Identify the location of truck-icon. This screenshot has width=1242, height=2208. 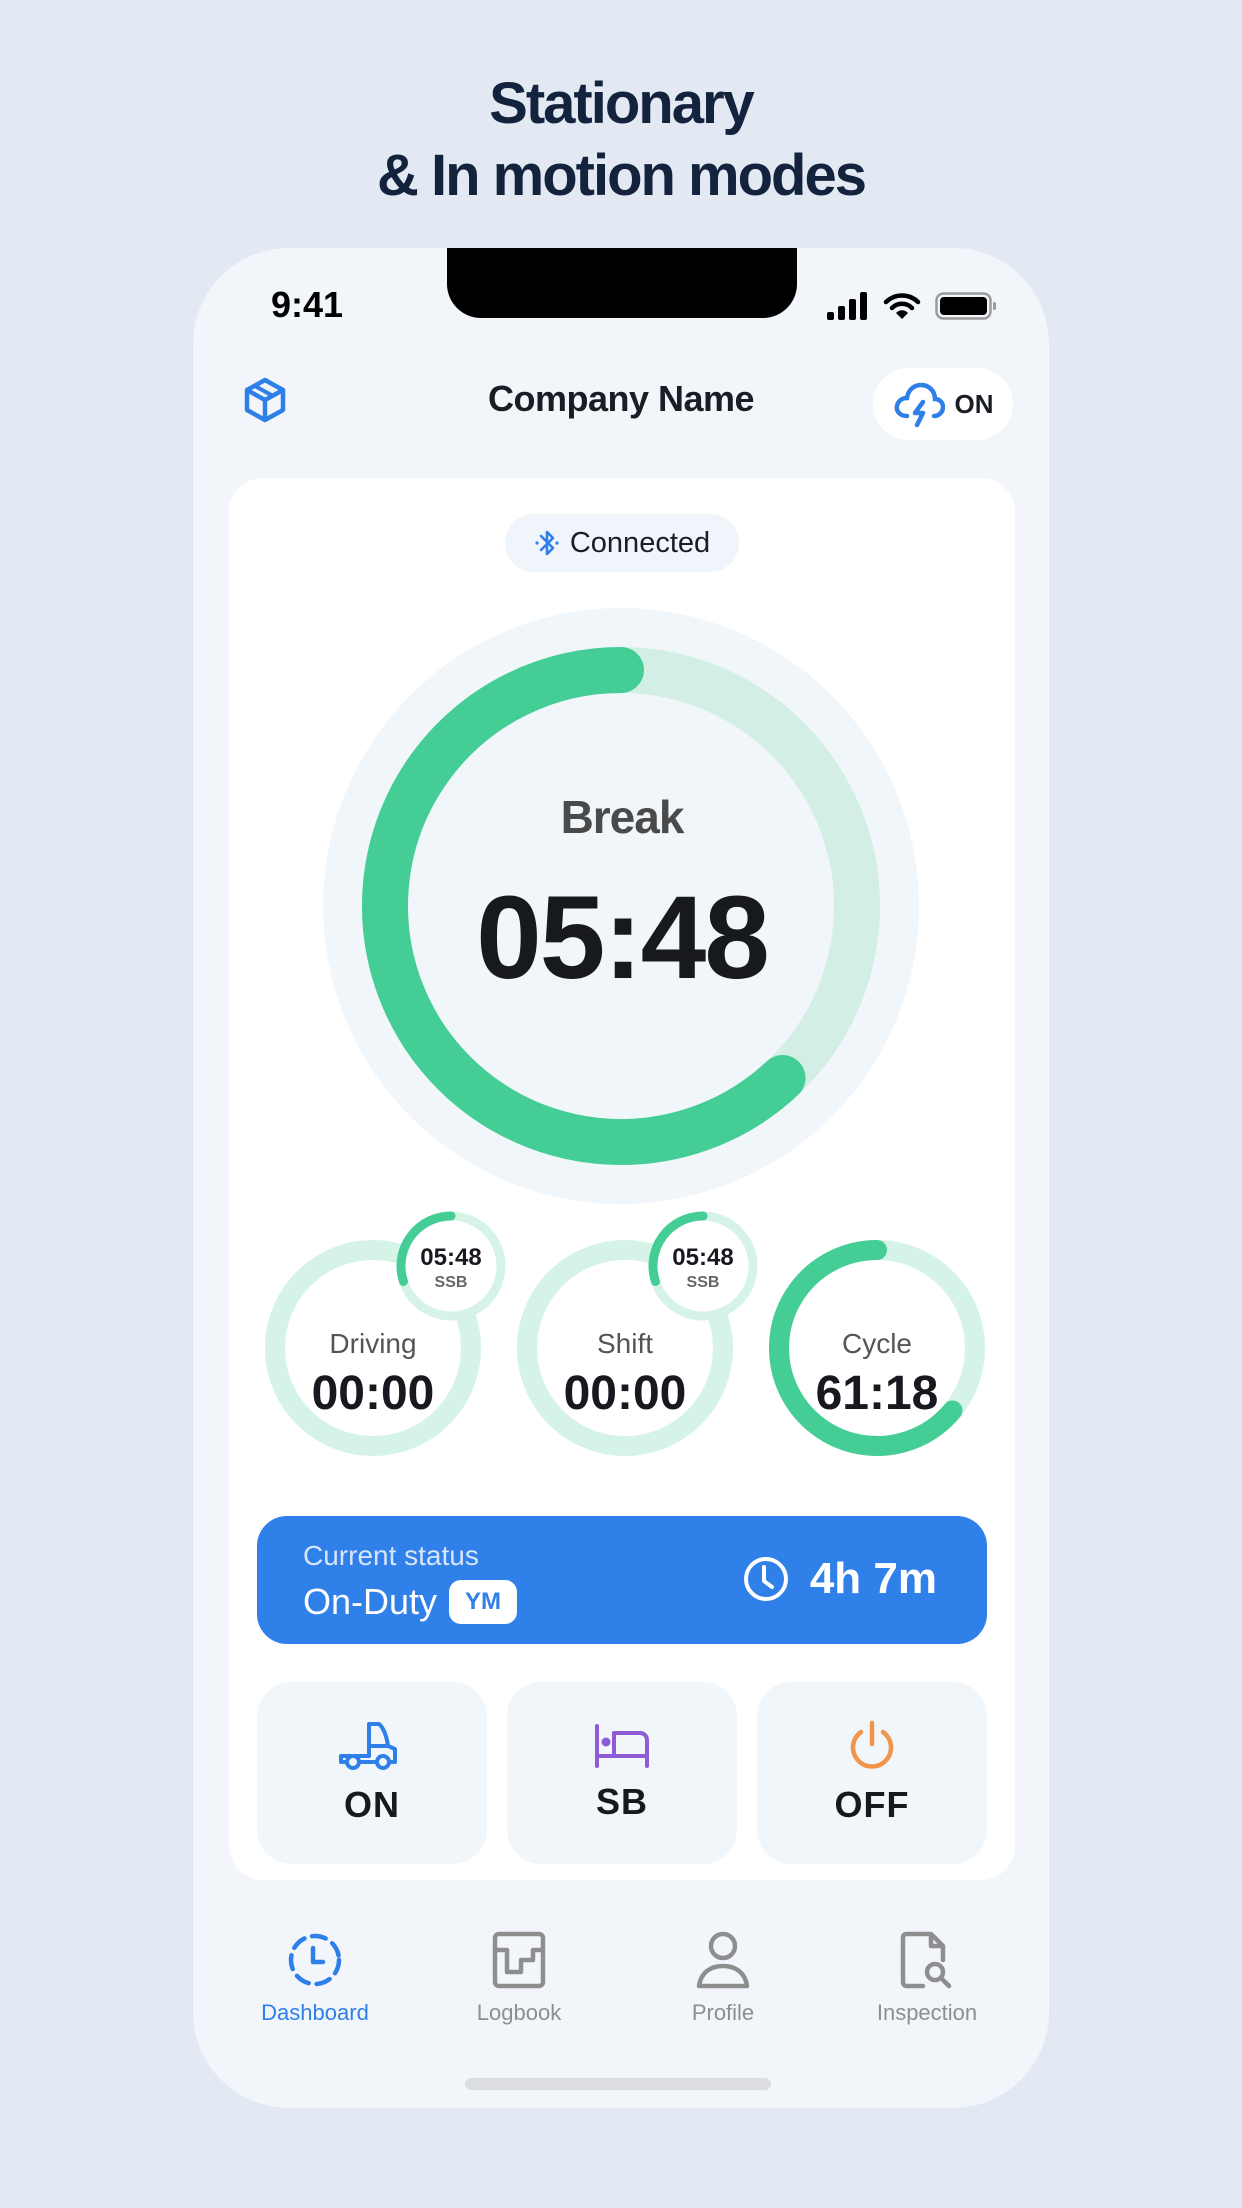
(368, 1746).